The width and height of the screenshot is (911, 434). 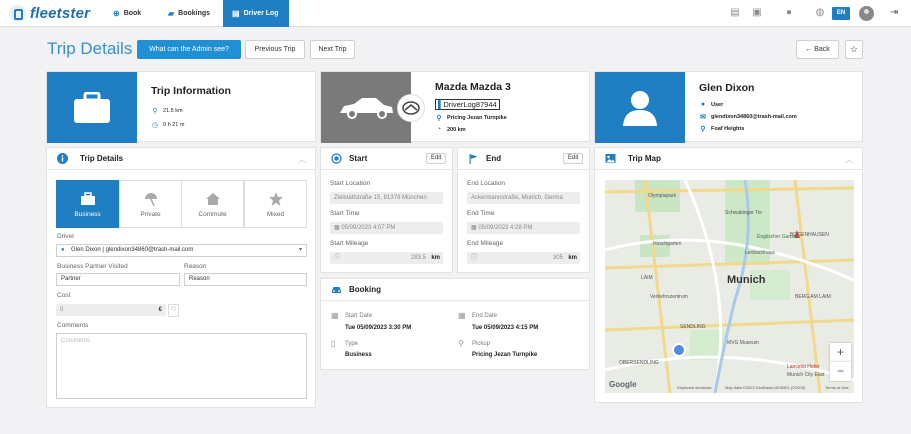 What do you see at coordinates (118, 279) in the screenshot?
I see `partner-input: Partner` at bounding box center [118, 279].